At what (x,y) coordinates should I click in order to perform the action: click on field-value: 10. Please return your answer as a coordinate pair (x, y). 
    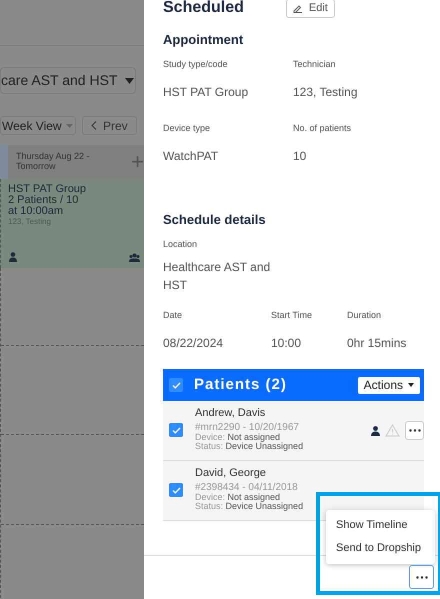
    Looking at the image, I should click on (300, 156).